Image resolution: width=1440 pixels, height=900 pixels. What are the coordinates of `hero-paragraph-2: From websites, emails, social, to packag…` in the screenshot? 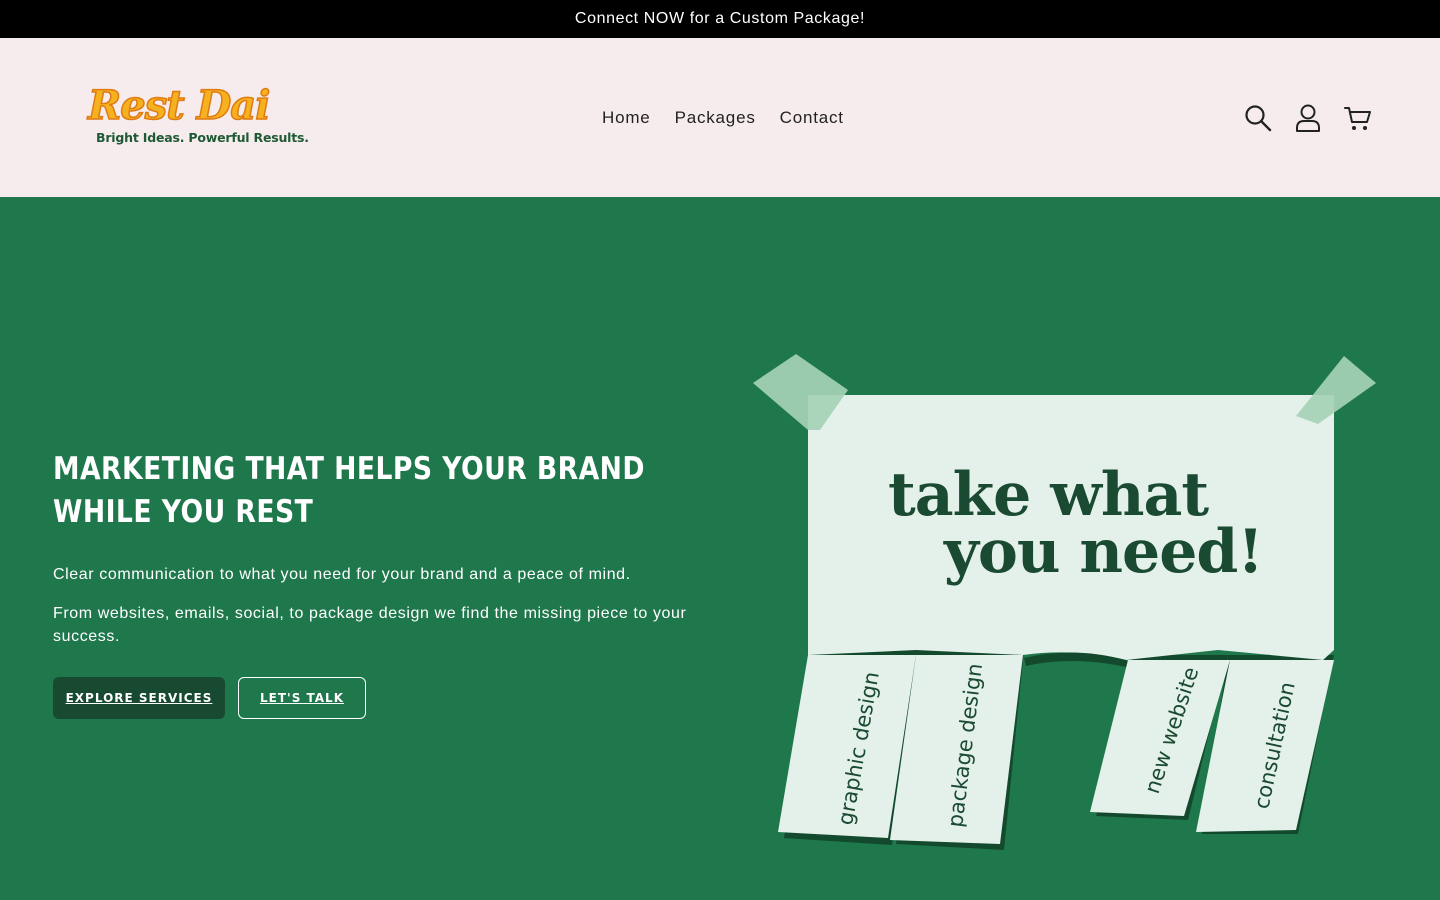 It's located at (370, 625).